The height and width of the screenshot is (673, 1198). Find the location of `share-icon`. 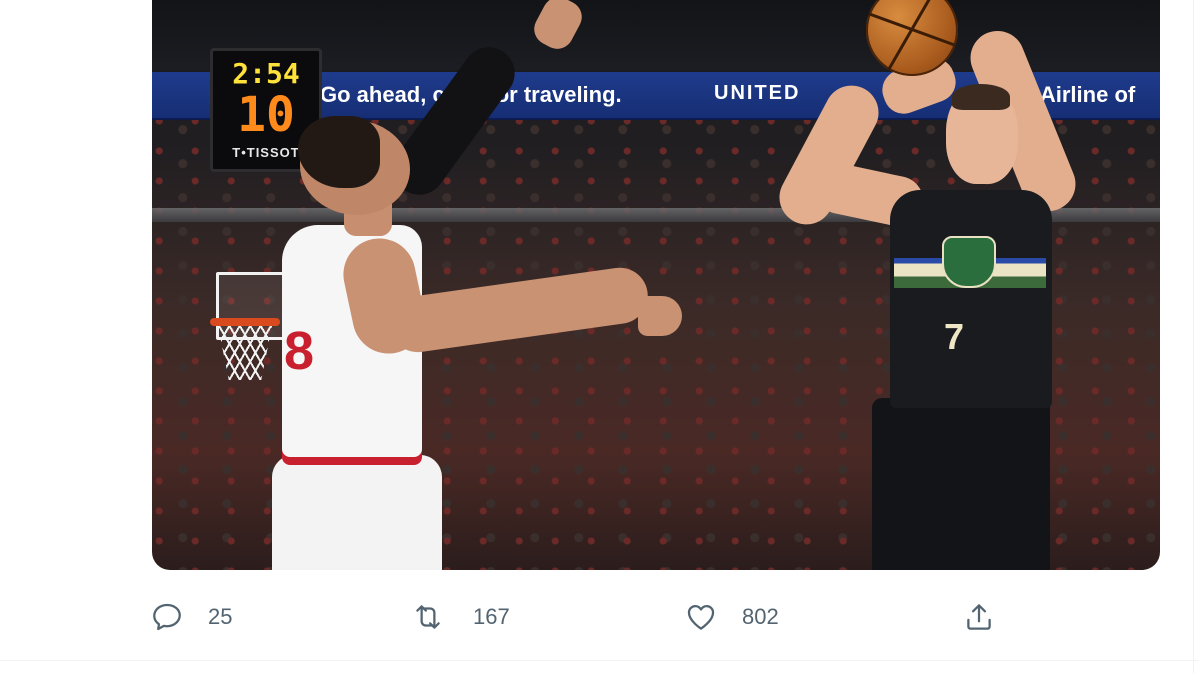

share-icon is located at coordinates (979, 617).